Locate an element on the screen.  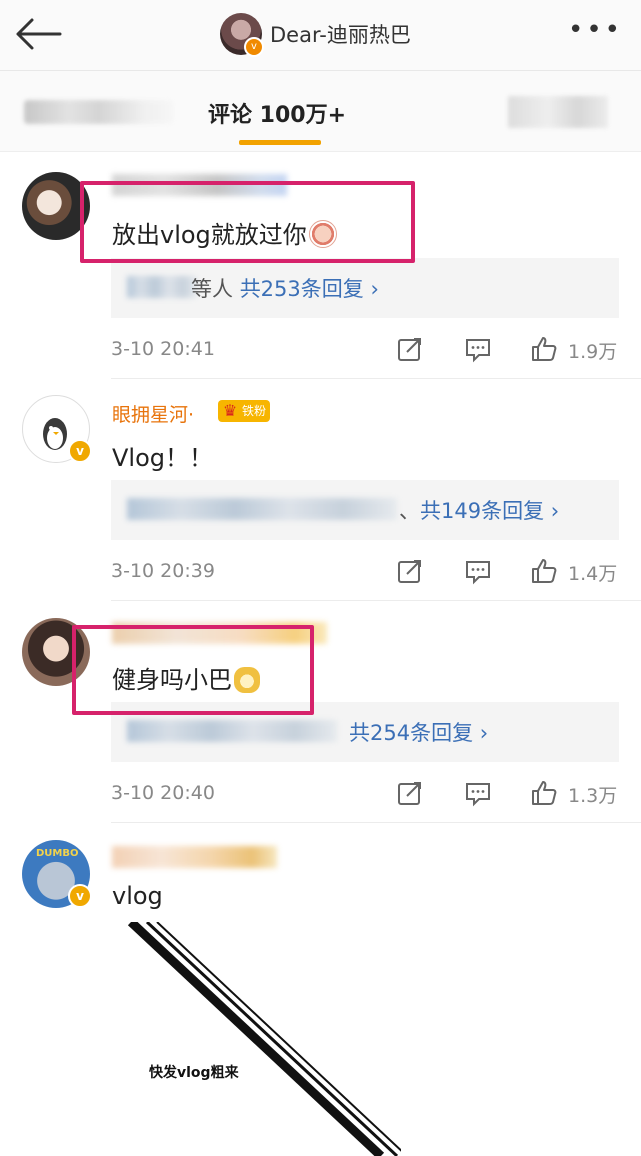
reply-count-link: 共253条回复 › is located at coordinates (309, 289).